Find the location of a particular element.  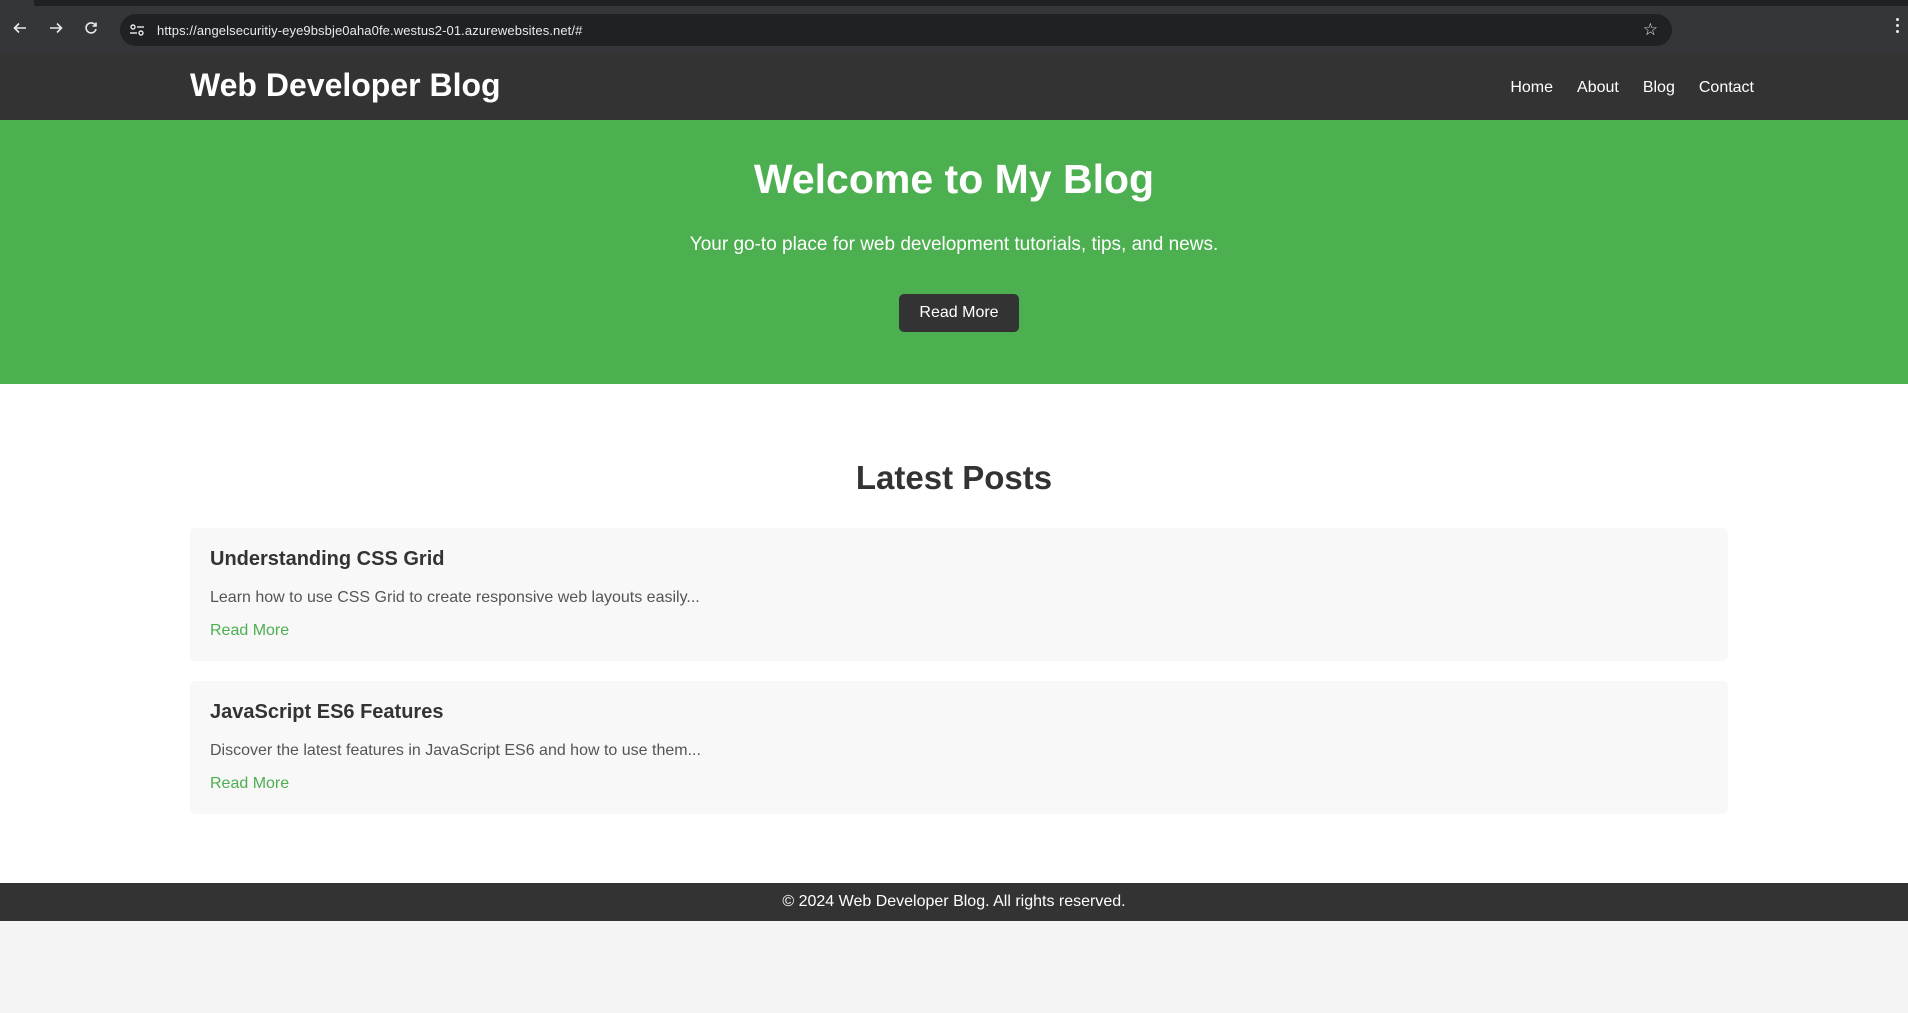

back-arrow-icon is located at coordinates (20, 28).